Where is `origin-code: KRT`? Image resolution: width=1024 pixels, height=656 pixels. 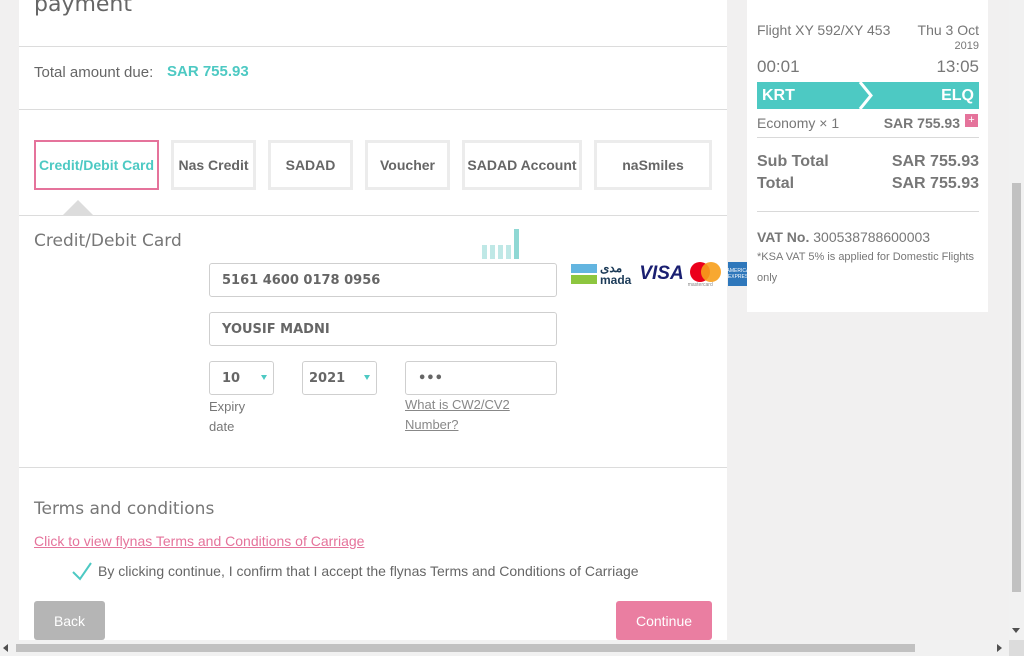 origin-code: KRT is located at coordinates (778, 95).